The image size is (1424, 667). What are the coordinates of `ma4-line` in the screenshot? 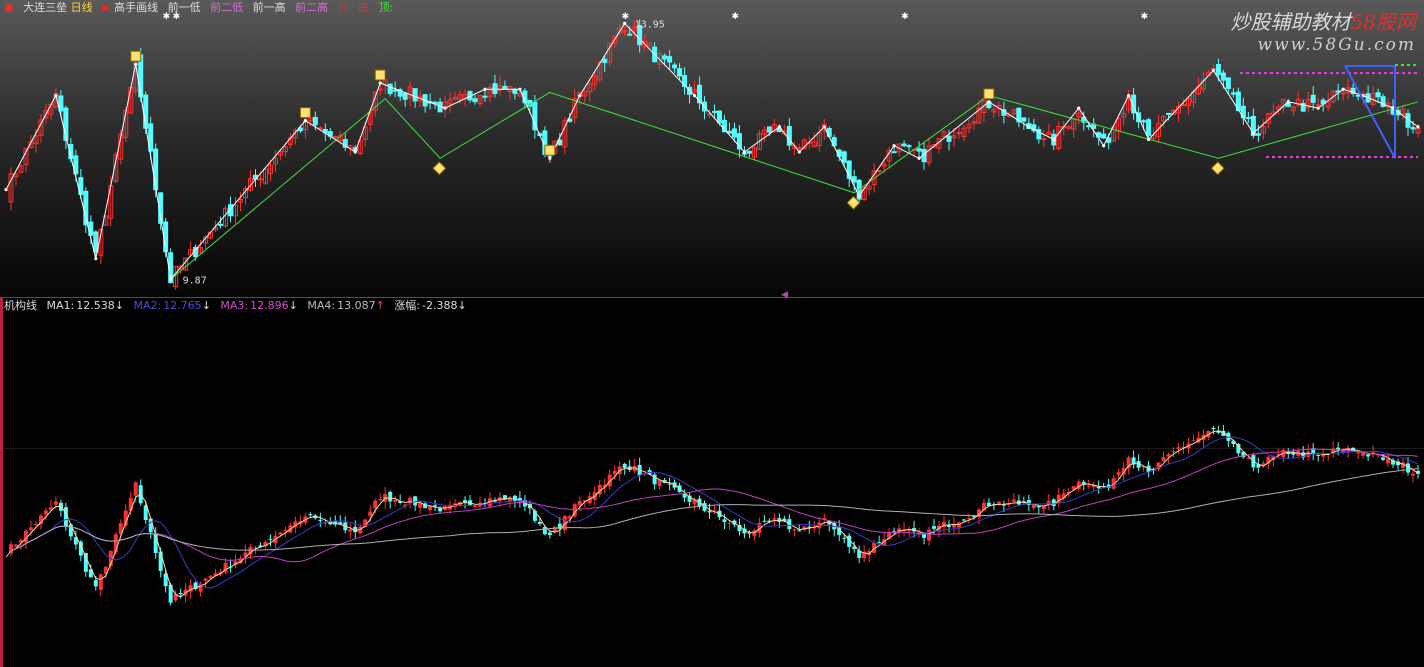 It's located at (712, 513).